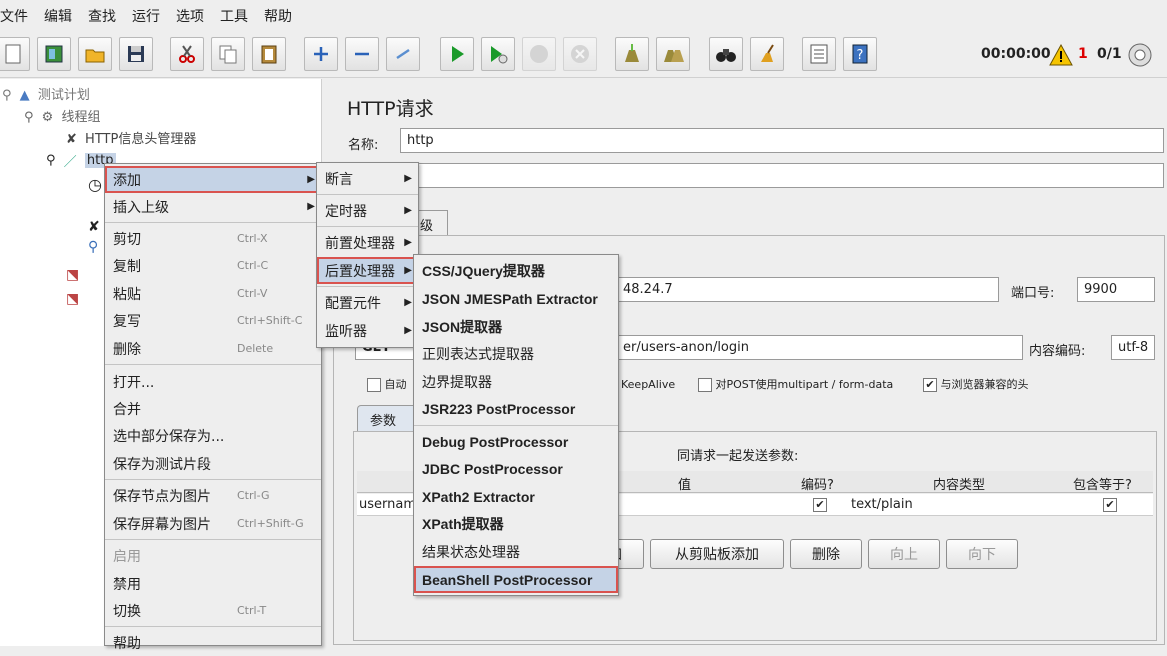 The image size is (1167, 656). Describe the element at coordinates (498, 54) in the screenshot. I see `start-no-pauses-button` at that location.